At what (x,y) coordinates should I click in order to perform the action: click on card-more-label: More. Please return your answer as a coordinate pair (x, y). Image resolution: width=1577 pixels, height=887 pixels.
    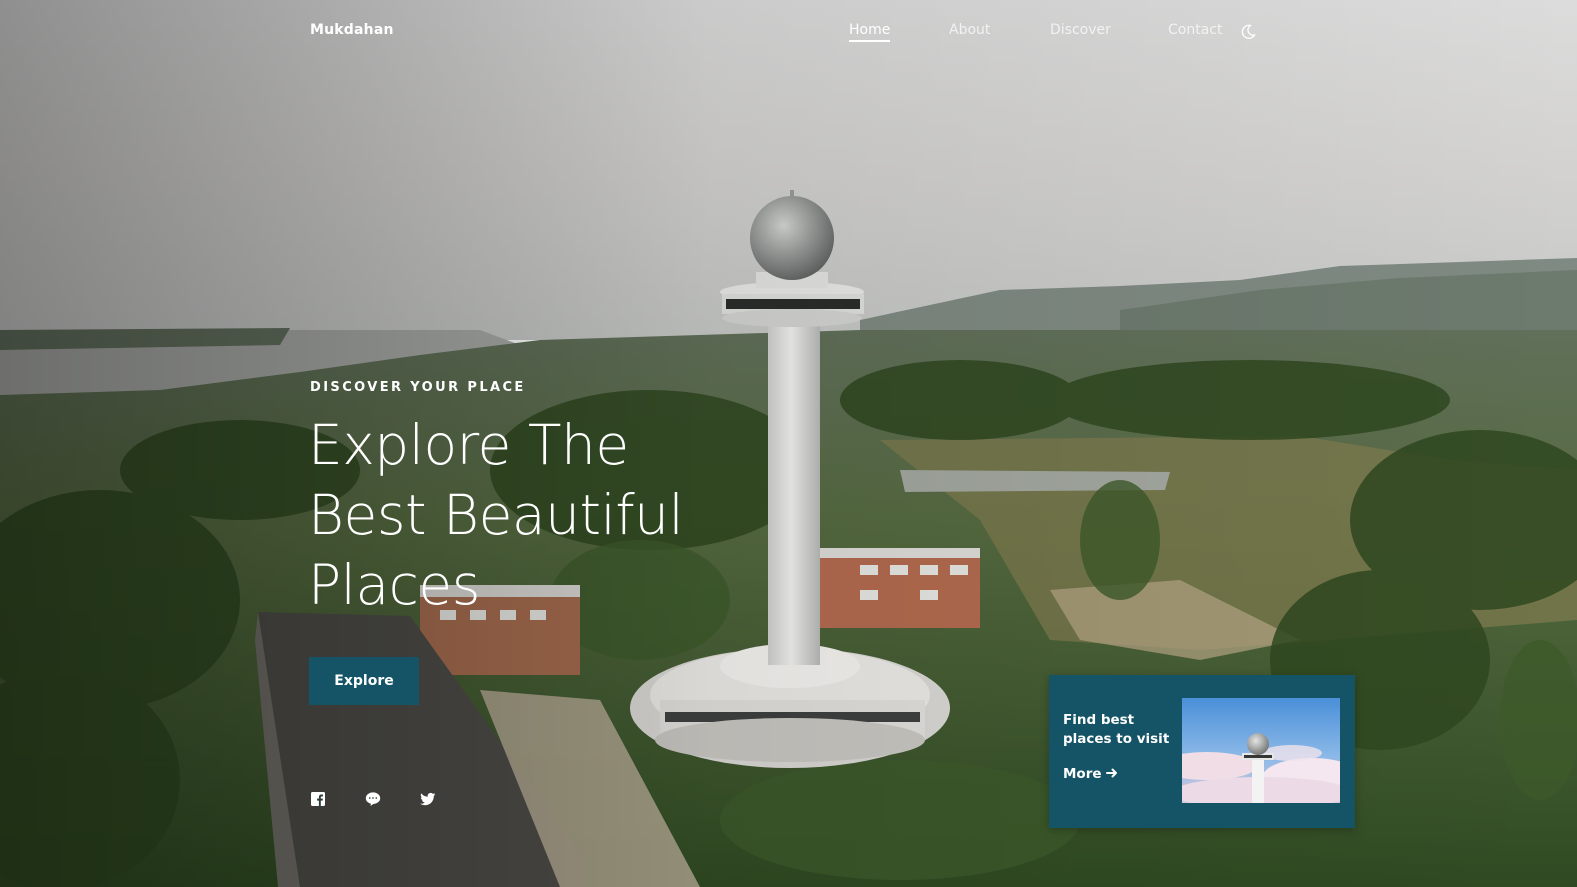
    Looking at the image, I should click on (1082, 774).